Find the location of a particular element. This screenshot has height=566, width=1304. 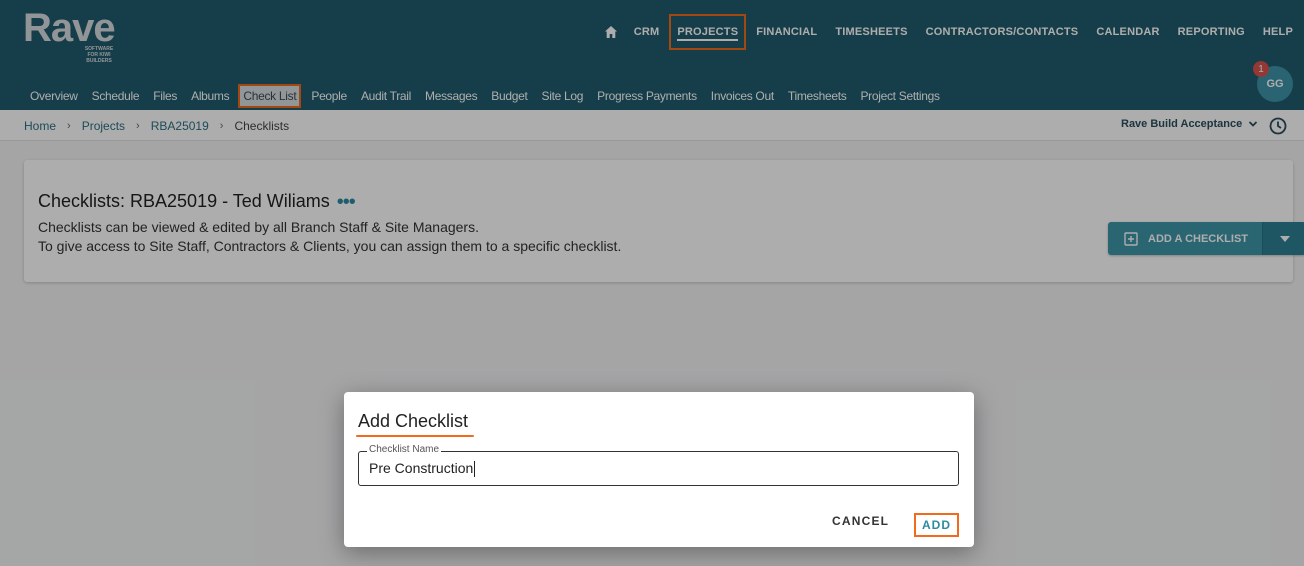

checklist-name-value: Pre Construction is located at coordinates (421, 468).